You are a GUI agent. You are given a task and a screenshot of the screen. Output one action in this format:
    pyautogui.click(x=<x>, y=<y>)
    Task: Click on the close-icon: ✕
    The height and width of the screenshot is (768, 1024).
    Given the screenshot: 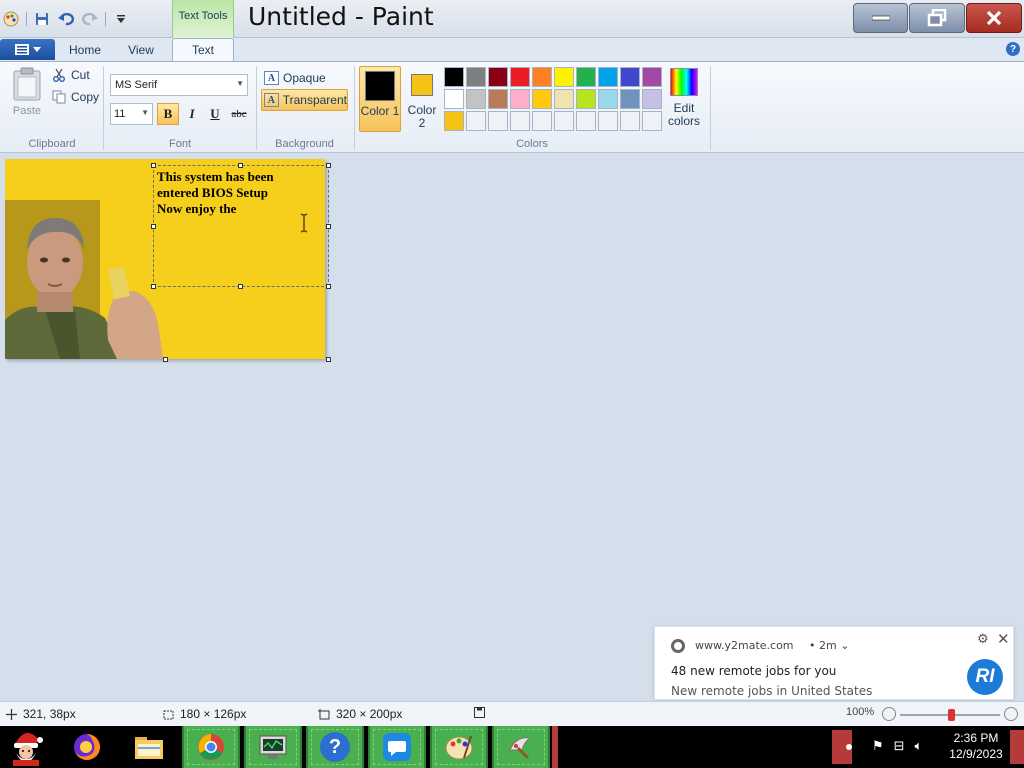 What is the action you would take?
    pyautogui.click(x=1003, y=639)
    